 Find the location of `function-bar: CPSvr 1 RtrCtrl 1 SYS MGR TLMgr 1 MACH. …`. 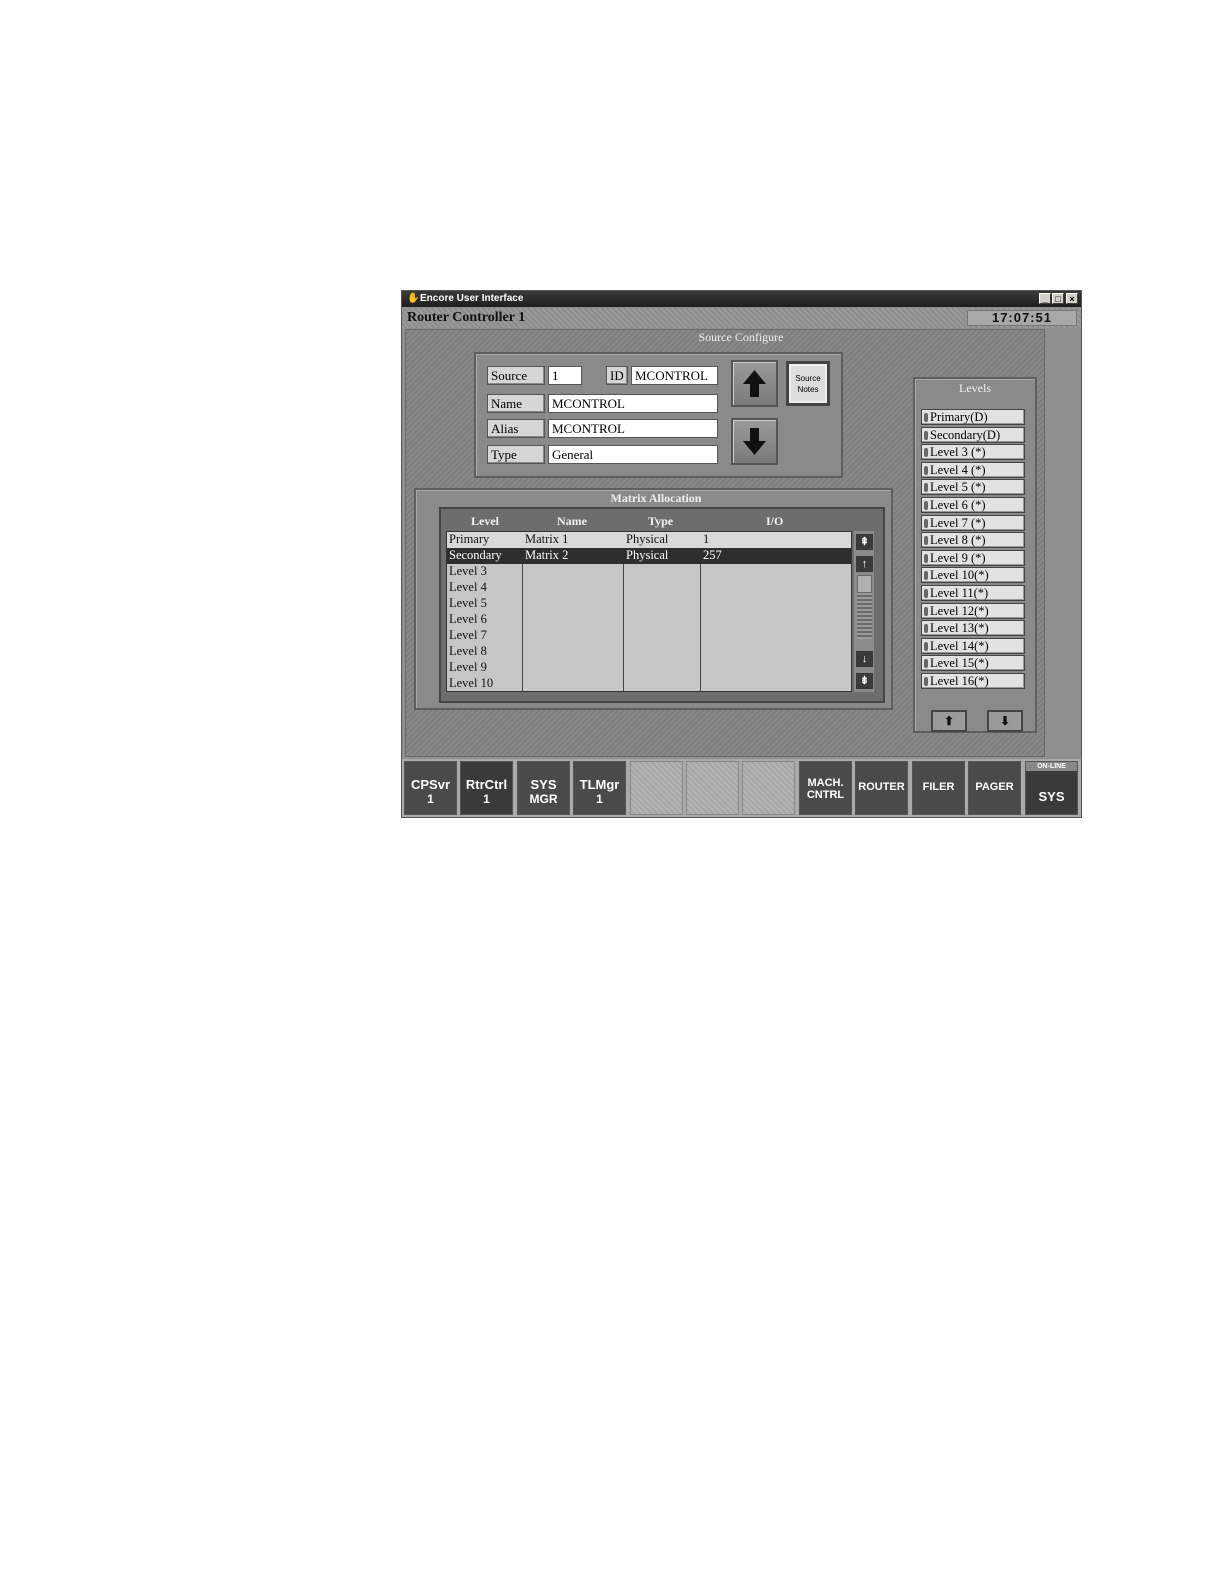

function-bar: CPSvr 1 RtrCtrl 1 SYS MGR TLMgr 1 MACH. … is located at coordinates (741, 788).